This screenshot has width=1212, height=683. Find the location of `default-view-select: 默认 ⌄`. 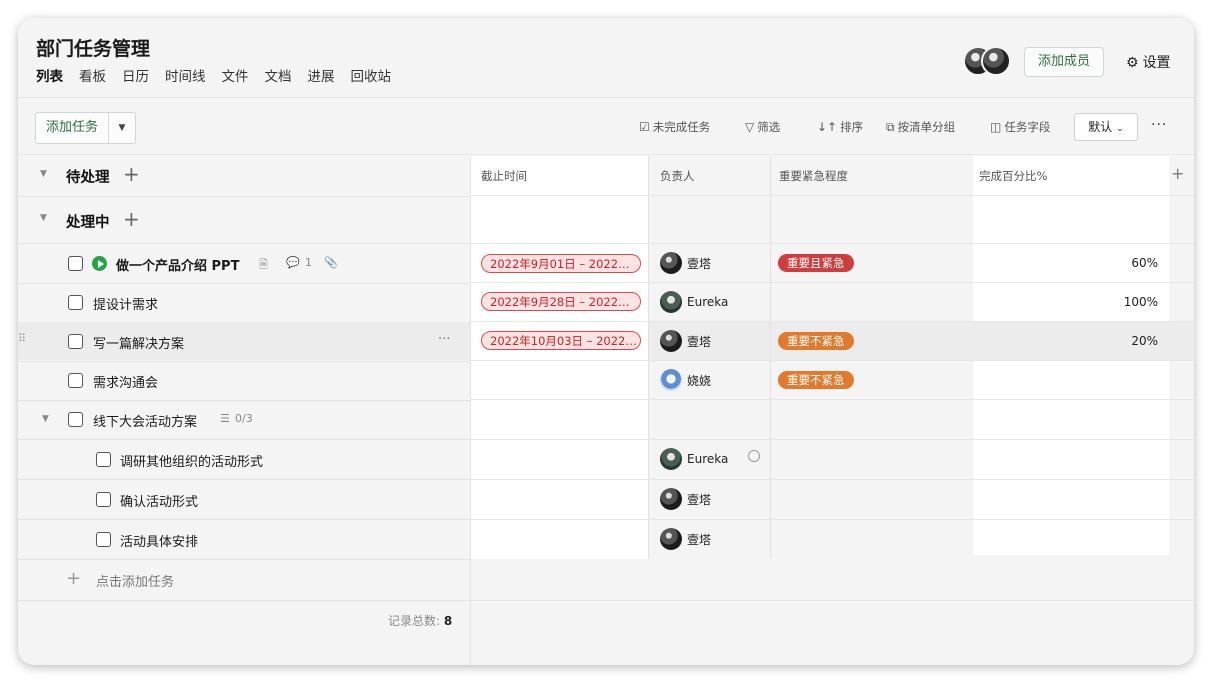

default-view-select: 默认 ⌄ is located at coordinates (1106, 127).